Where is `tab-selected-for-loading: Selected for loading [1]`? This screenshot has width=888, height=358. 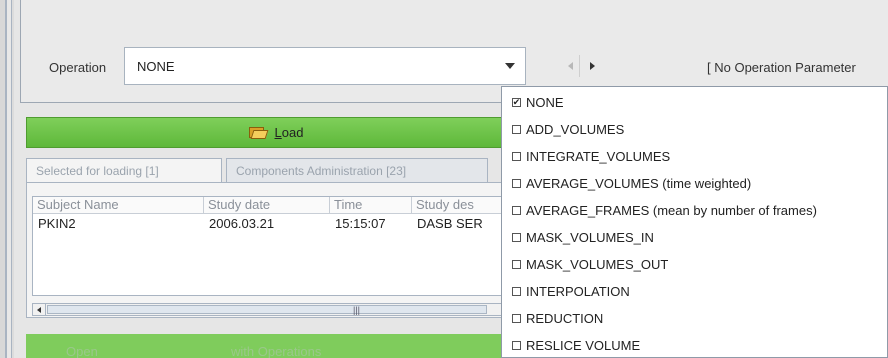
tab-selected-for-loading: Selected for loading [1] is located at coordinates (124, 170).